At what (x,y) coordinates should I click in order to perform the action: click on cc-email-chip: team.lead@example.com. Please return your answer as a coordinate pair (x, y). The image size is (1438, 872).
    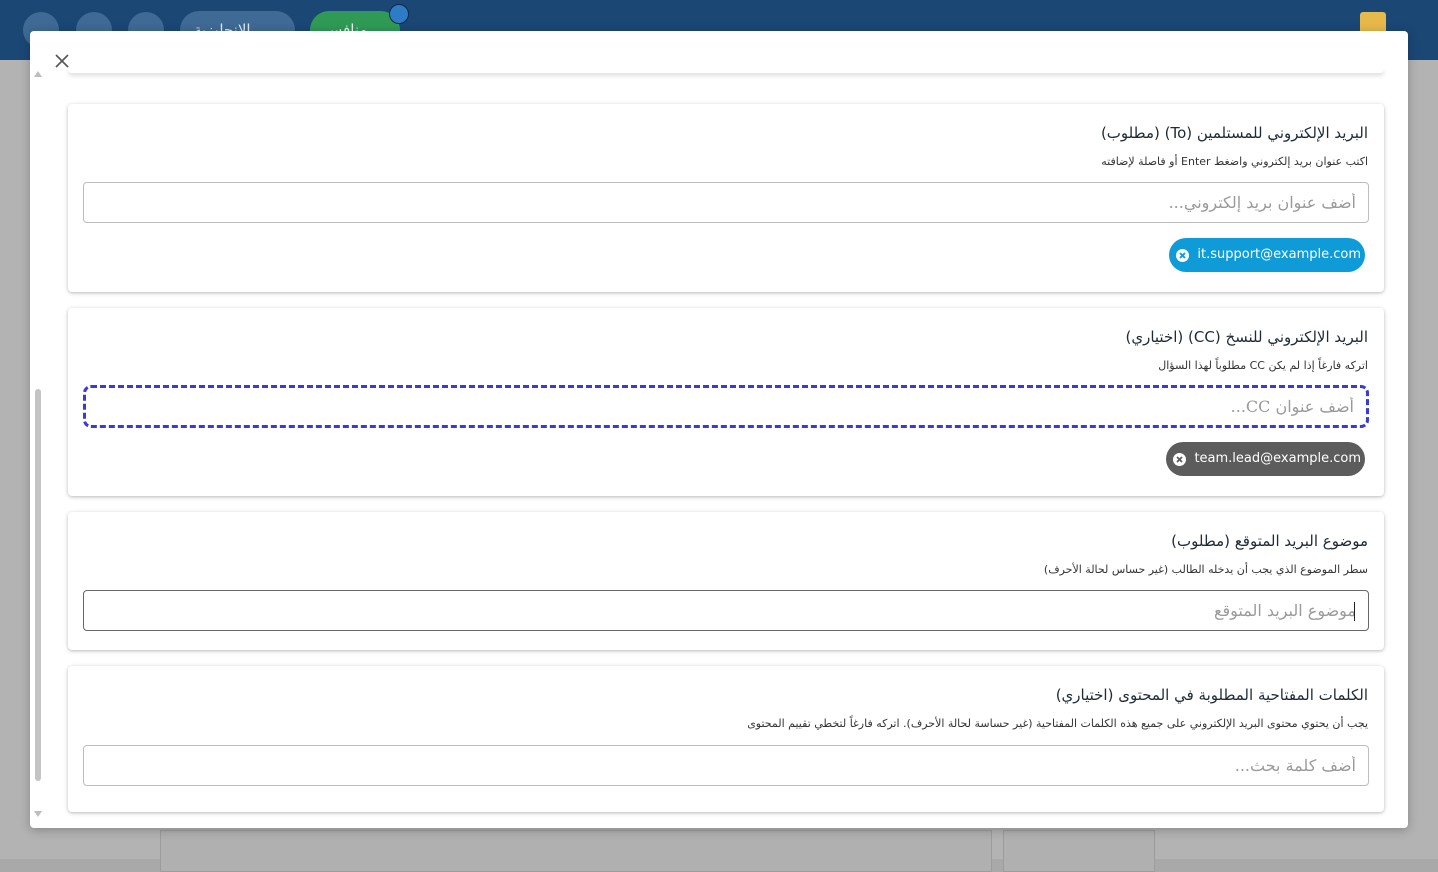
    Looking at the image, I should click on (1265, 459).